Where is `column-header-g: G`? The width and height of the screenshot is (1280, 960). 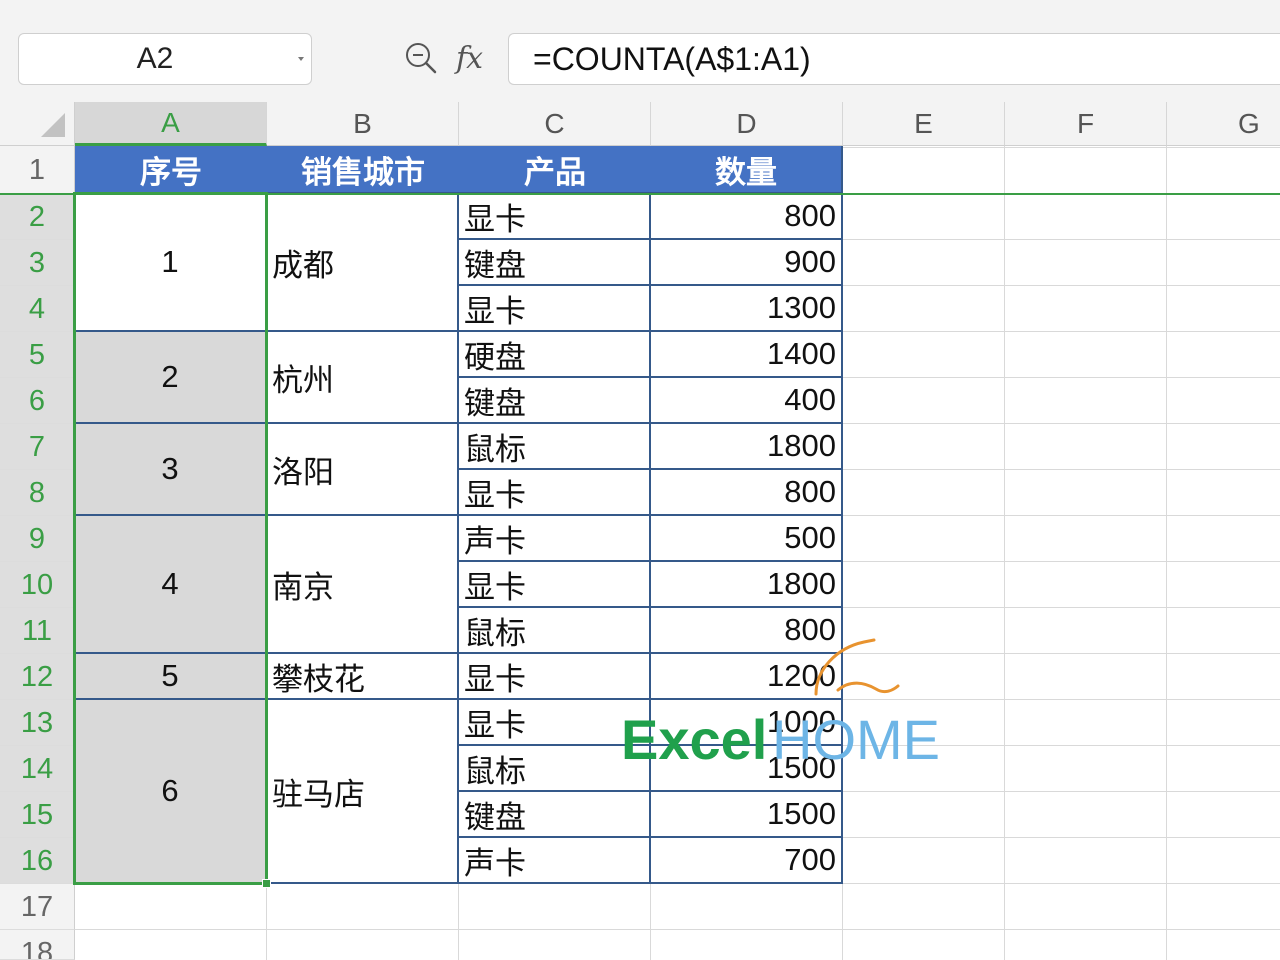 column-header-g: G is located at coordinates (1223, 124).